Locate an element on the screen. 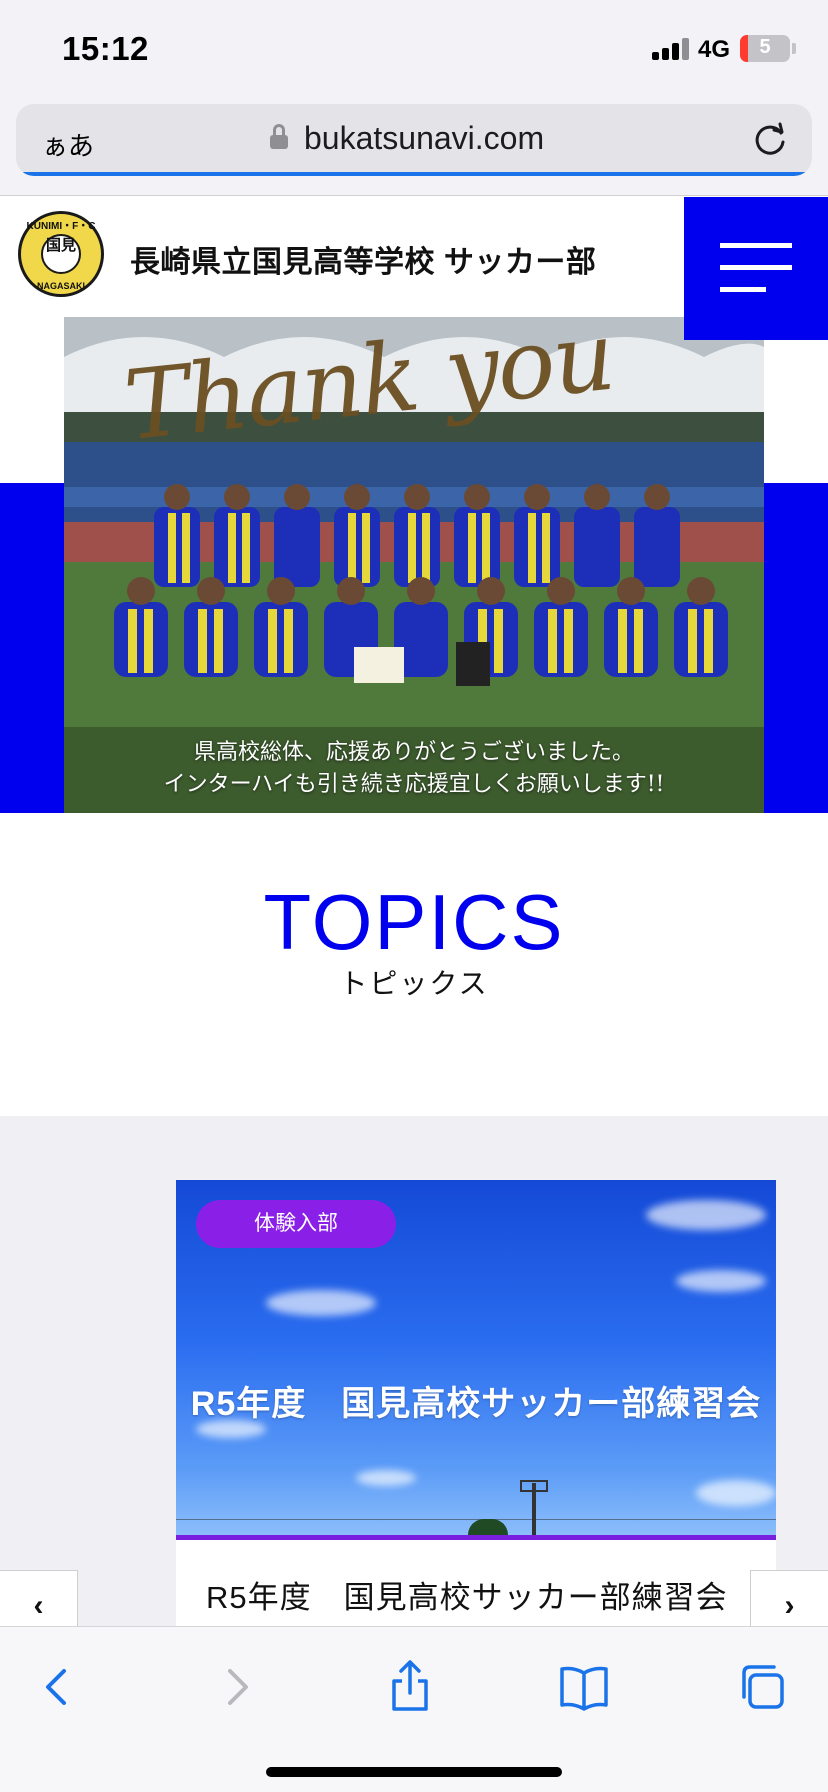  browser-address-area: ぁあ bukatsunavi.com is located at coordinates (414, 146).